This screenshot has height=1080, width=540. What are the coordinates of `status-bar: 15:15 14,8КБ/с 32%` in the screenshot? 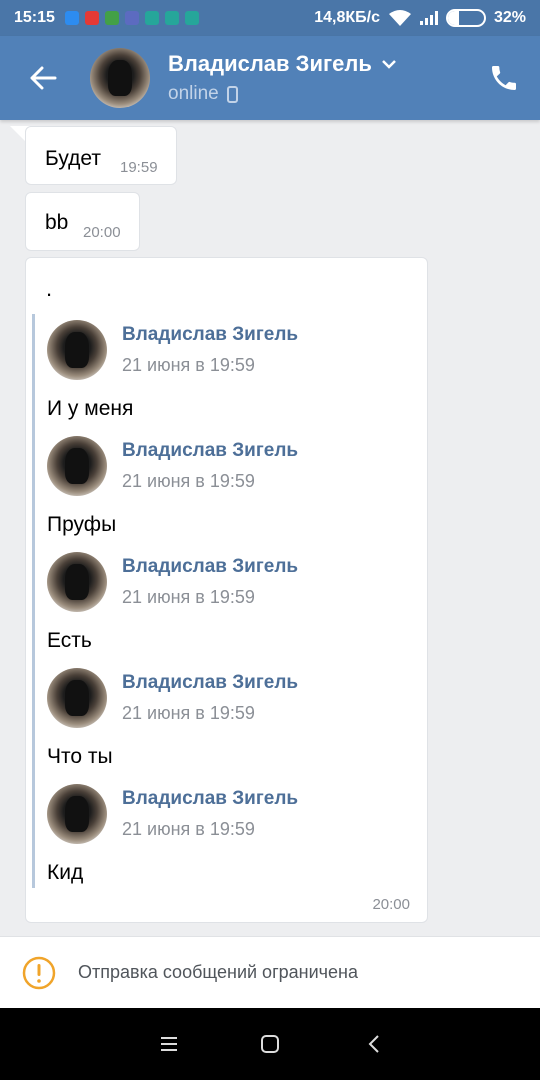 It's located at (270, 18).